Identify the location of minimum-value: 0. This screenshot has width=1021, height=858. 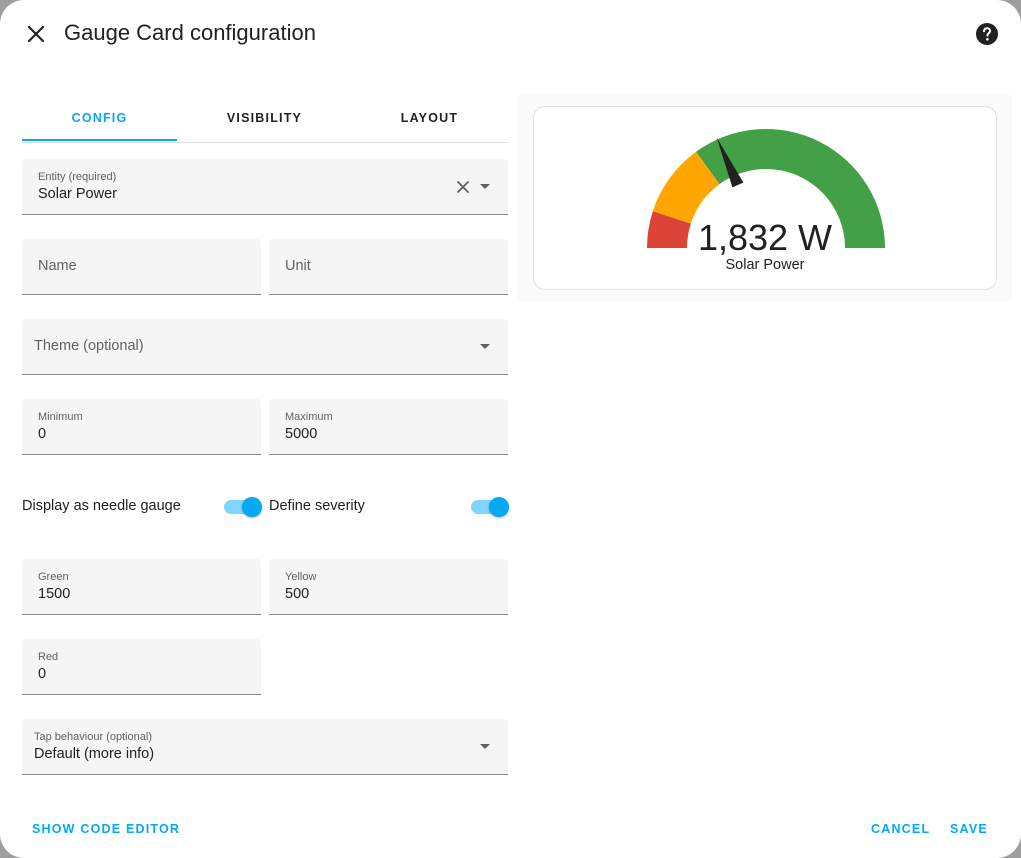
(42, 434).